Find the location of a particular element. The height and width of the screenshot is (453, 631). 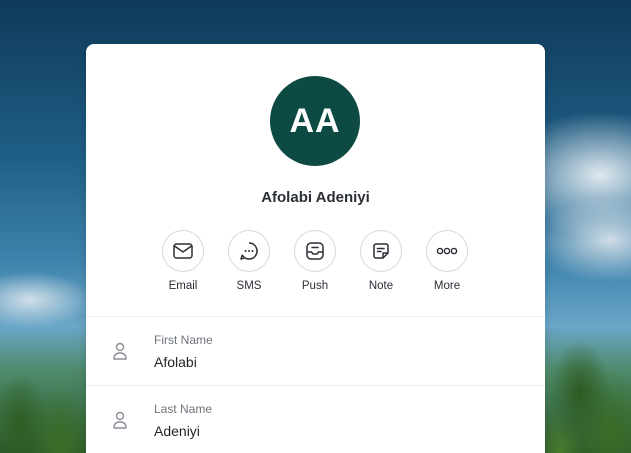

first-name-field: First Name Afolabi is located at coordinates (315, 351).